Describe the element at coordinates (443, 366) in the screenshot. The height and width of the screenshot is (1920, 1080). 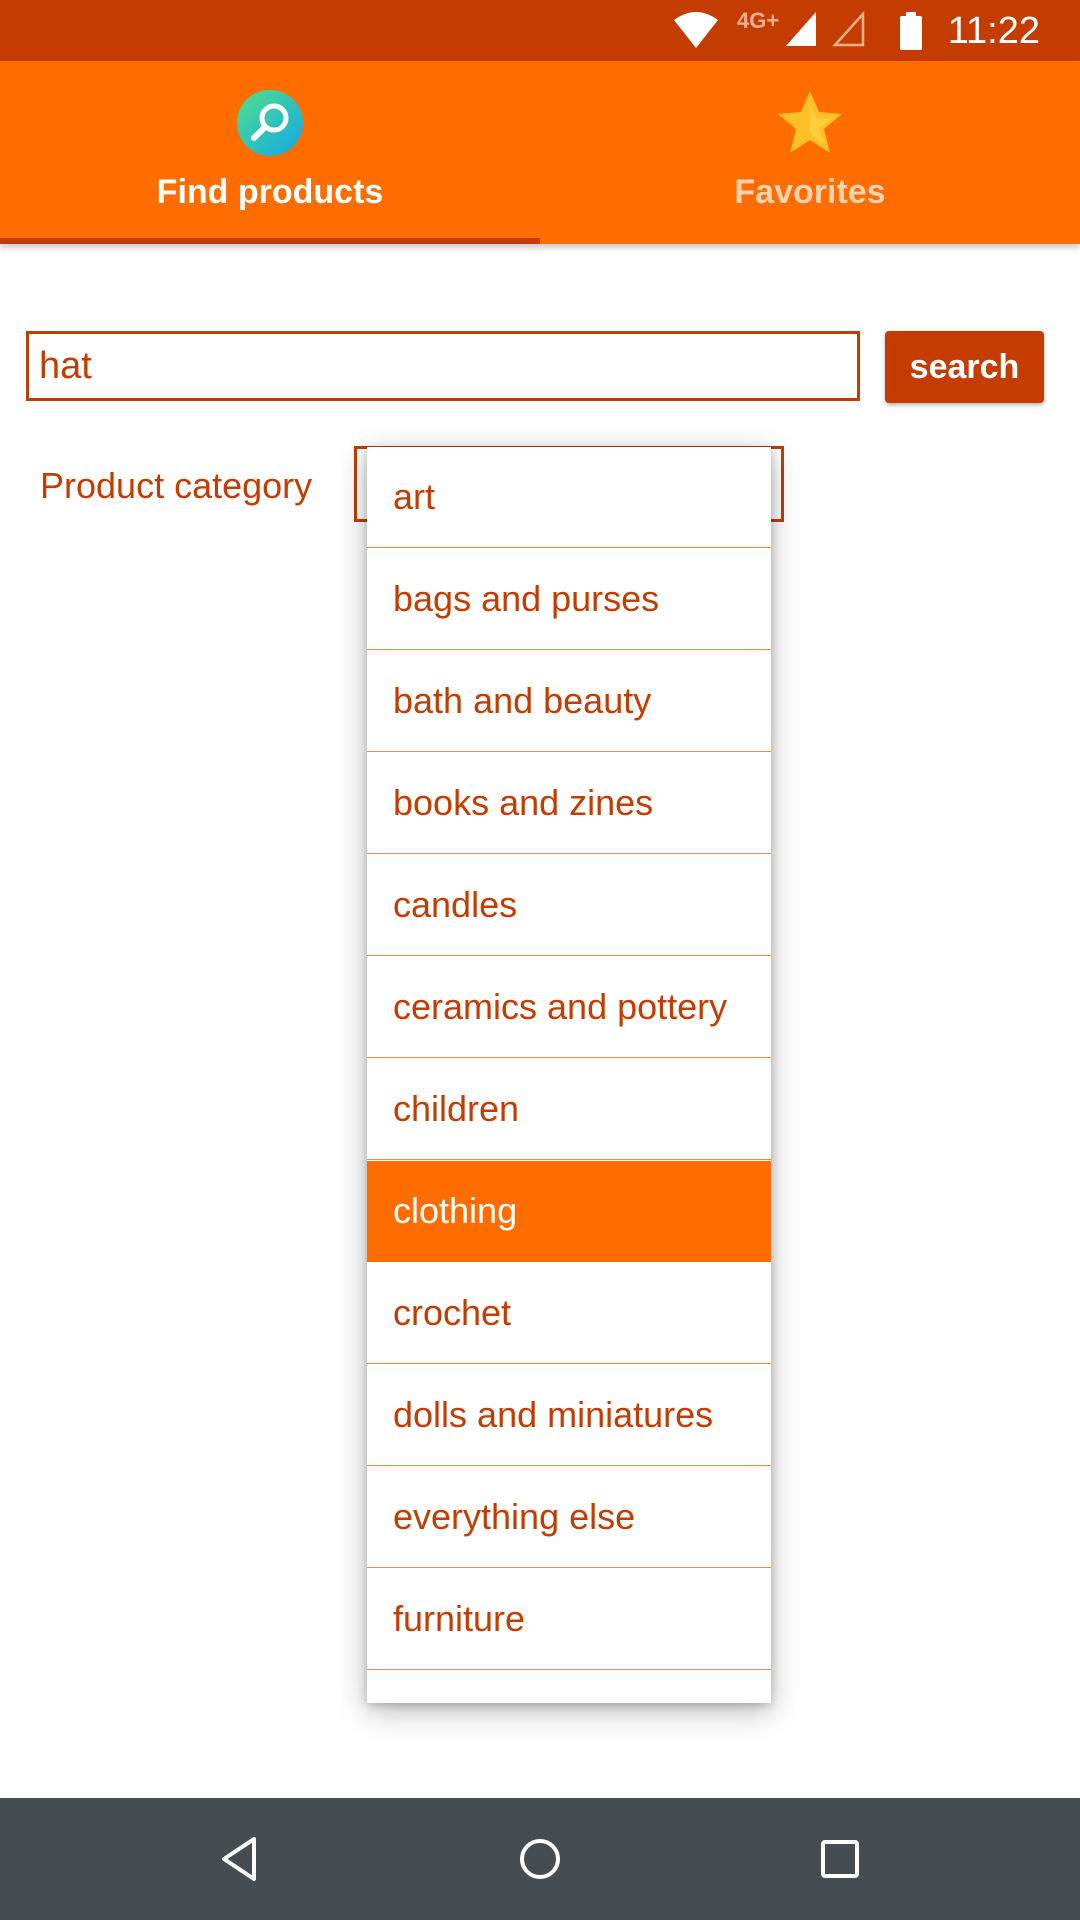
I see `search-input: hat` at that location.